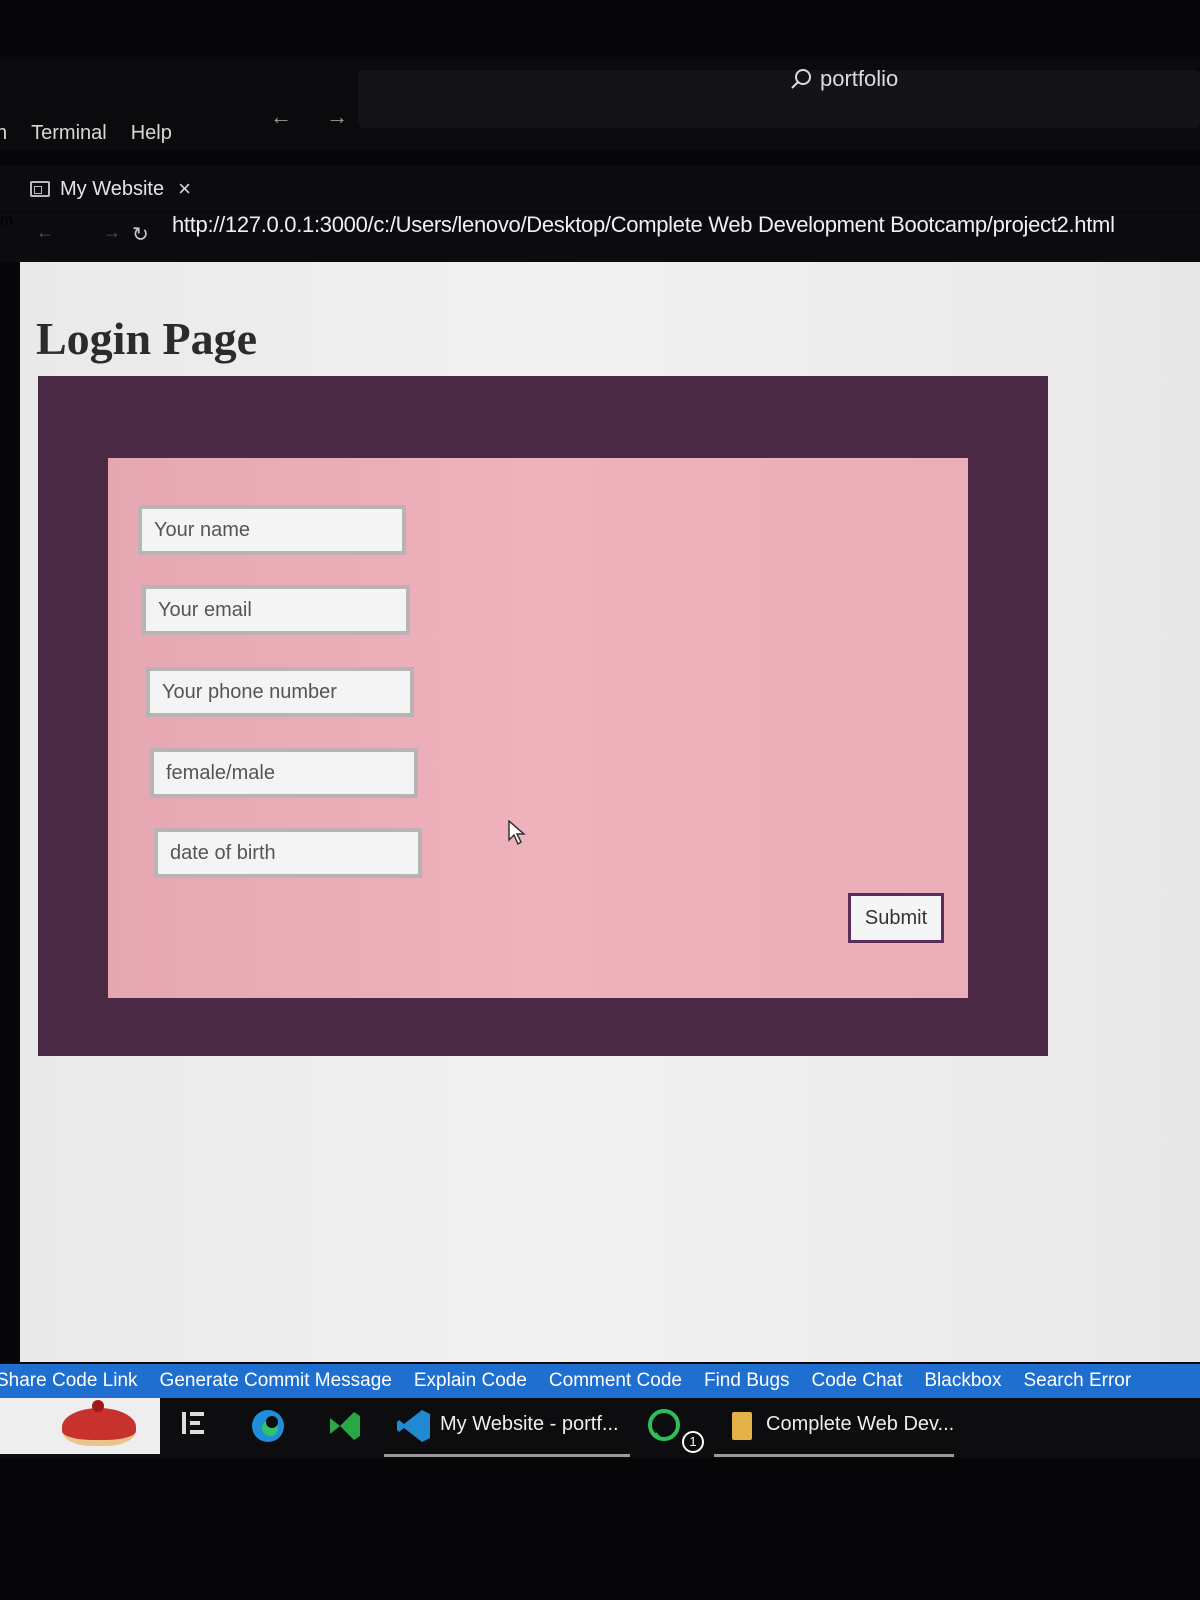 The image size is (1200, 1600). I want to click on notification-badge: 1, so click(693, 1442).